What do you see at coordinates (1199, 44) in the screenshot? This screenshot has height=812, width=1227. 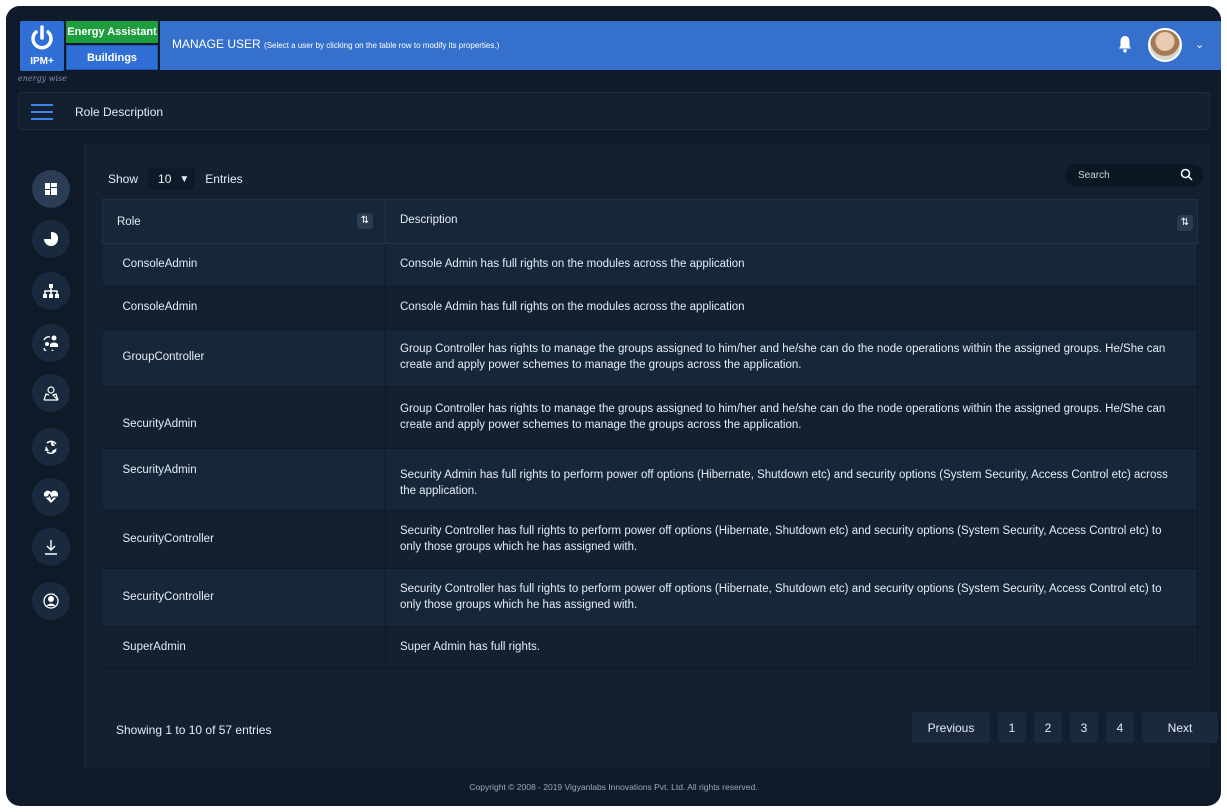 I see `chevron-down-icon: ⌄` at bounding box center [1199, 44].